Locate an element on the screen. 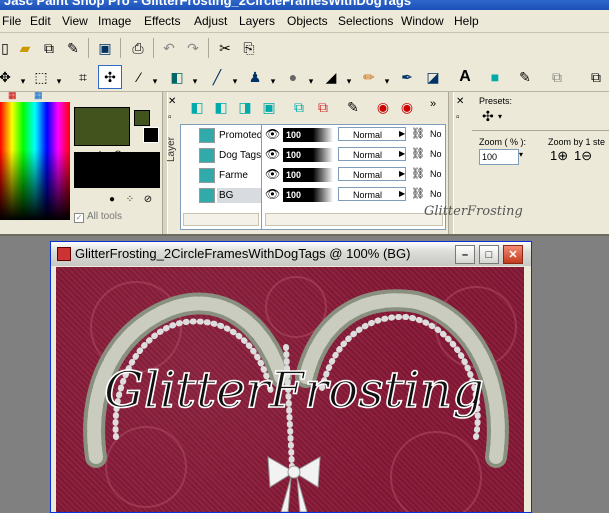 Image resolution: width=609 pixels, height=513 pixels. layer-row: Dog Tags 👁 100 Normal ▶ ⛓ No is located at coordinates (313, 155).